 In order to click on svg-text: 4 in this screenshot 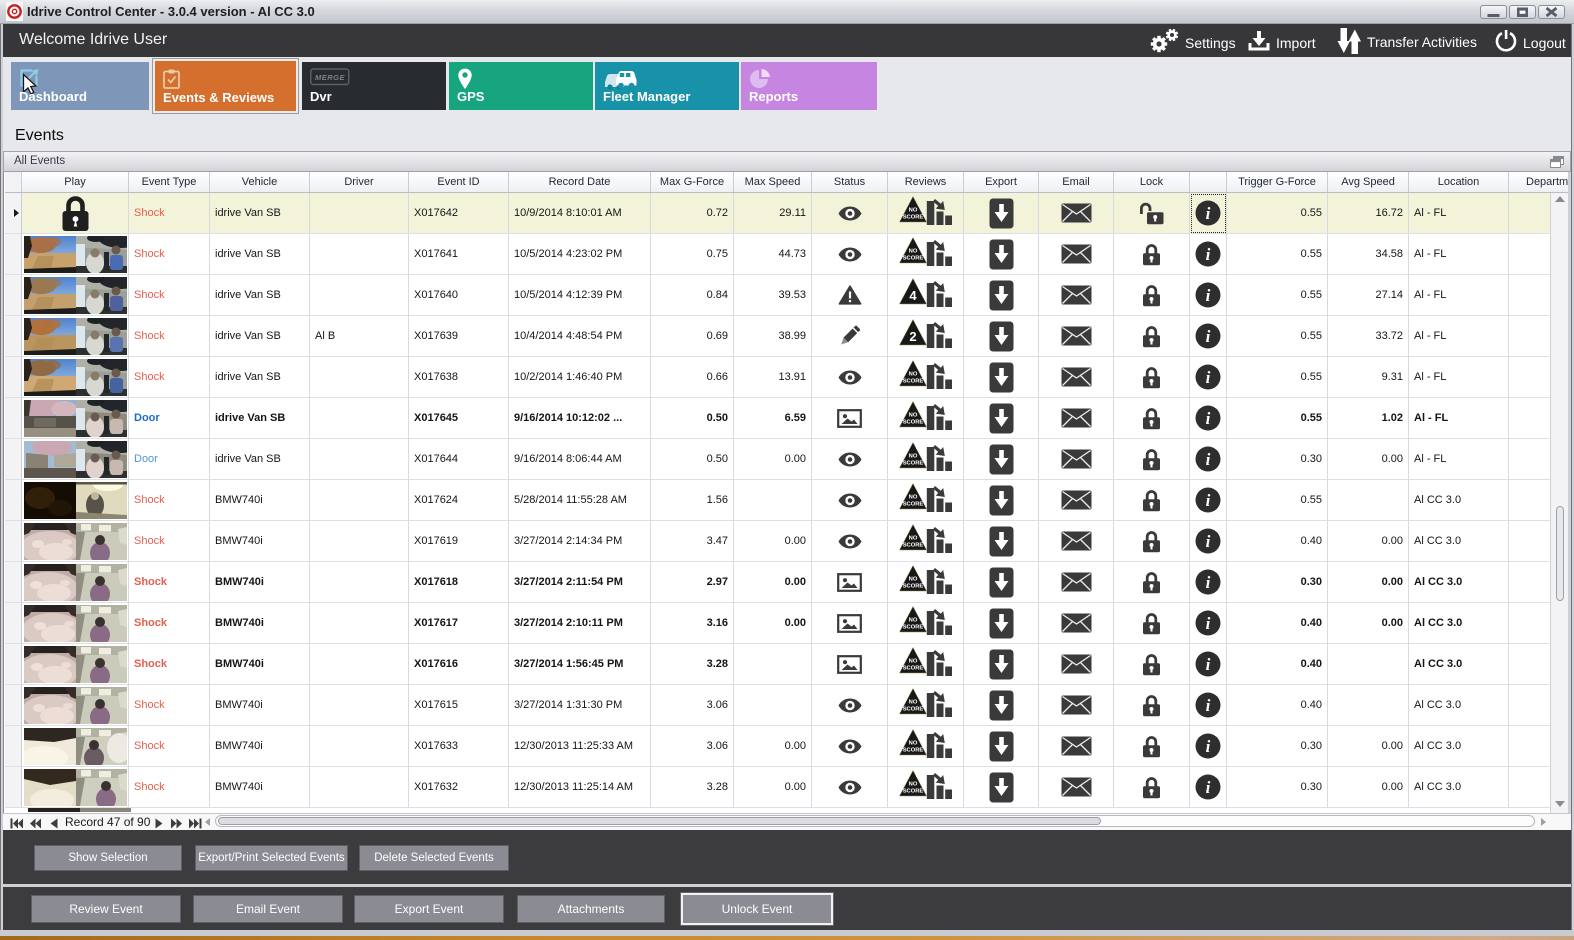, I will do `click(913, 295)`.